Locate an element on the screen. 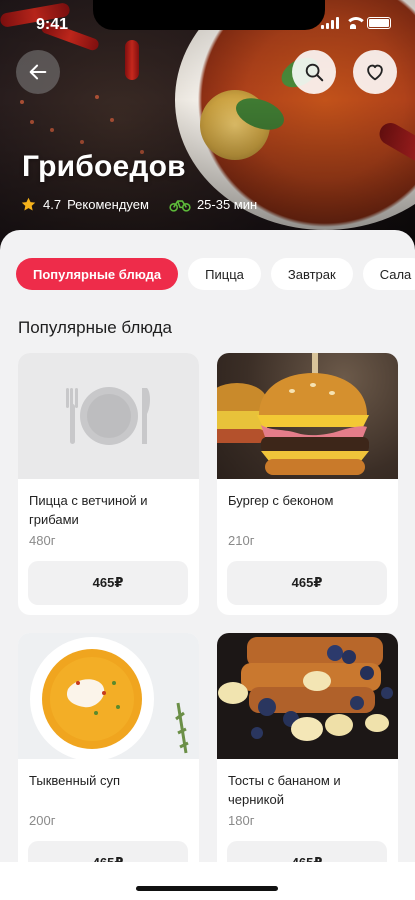 The image size is (415, 900). heart-icon is located at coordinates (375, 72).